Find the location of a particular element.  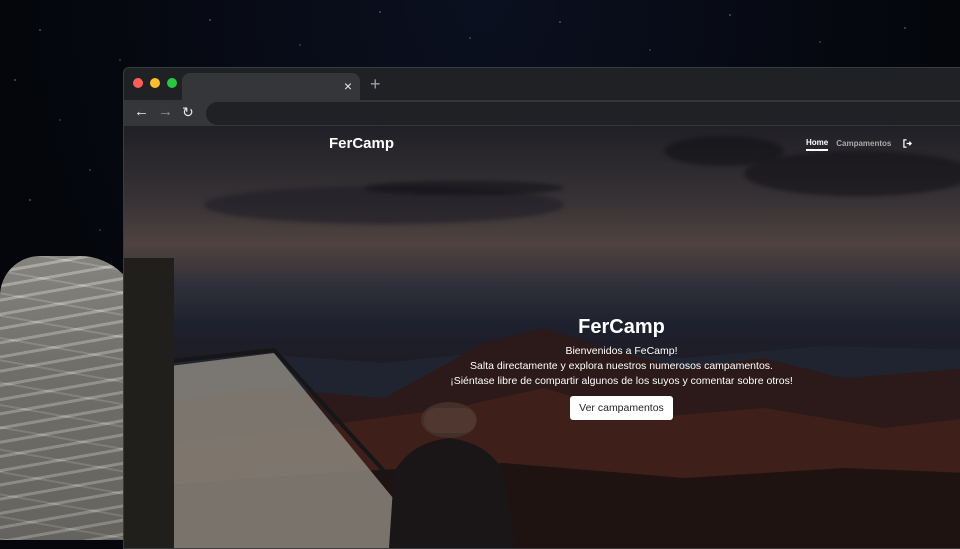

close-tab-icon: × is located at coordinates (348, 86).